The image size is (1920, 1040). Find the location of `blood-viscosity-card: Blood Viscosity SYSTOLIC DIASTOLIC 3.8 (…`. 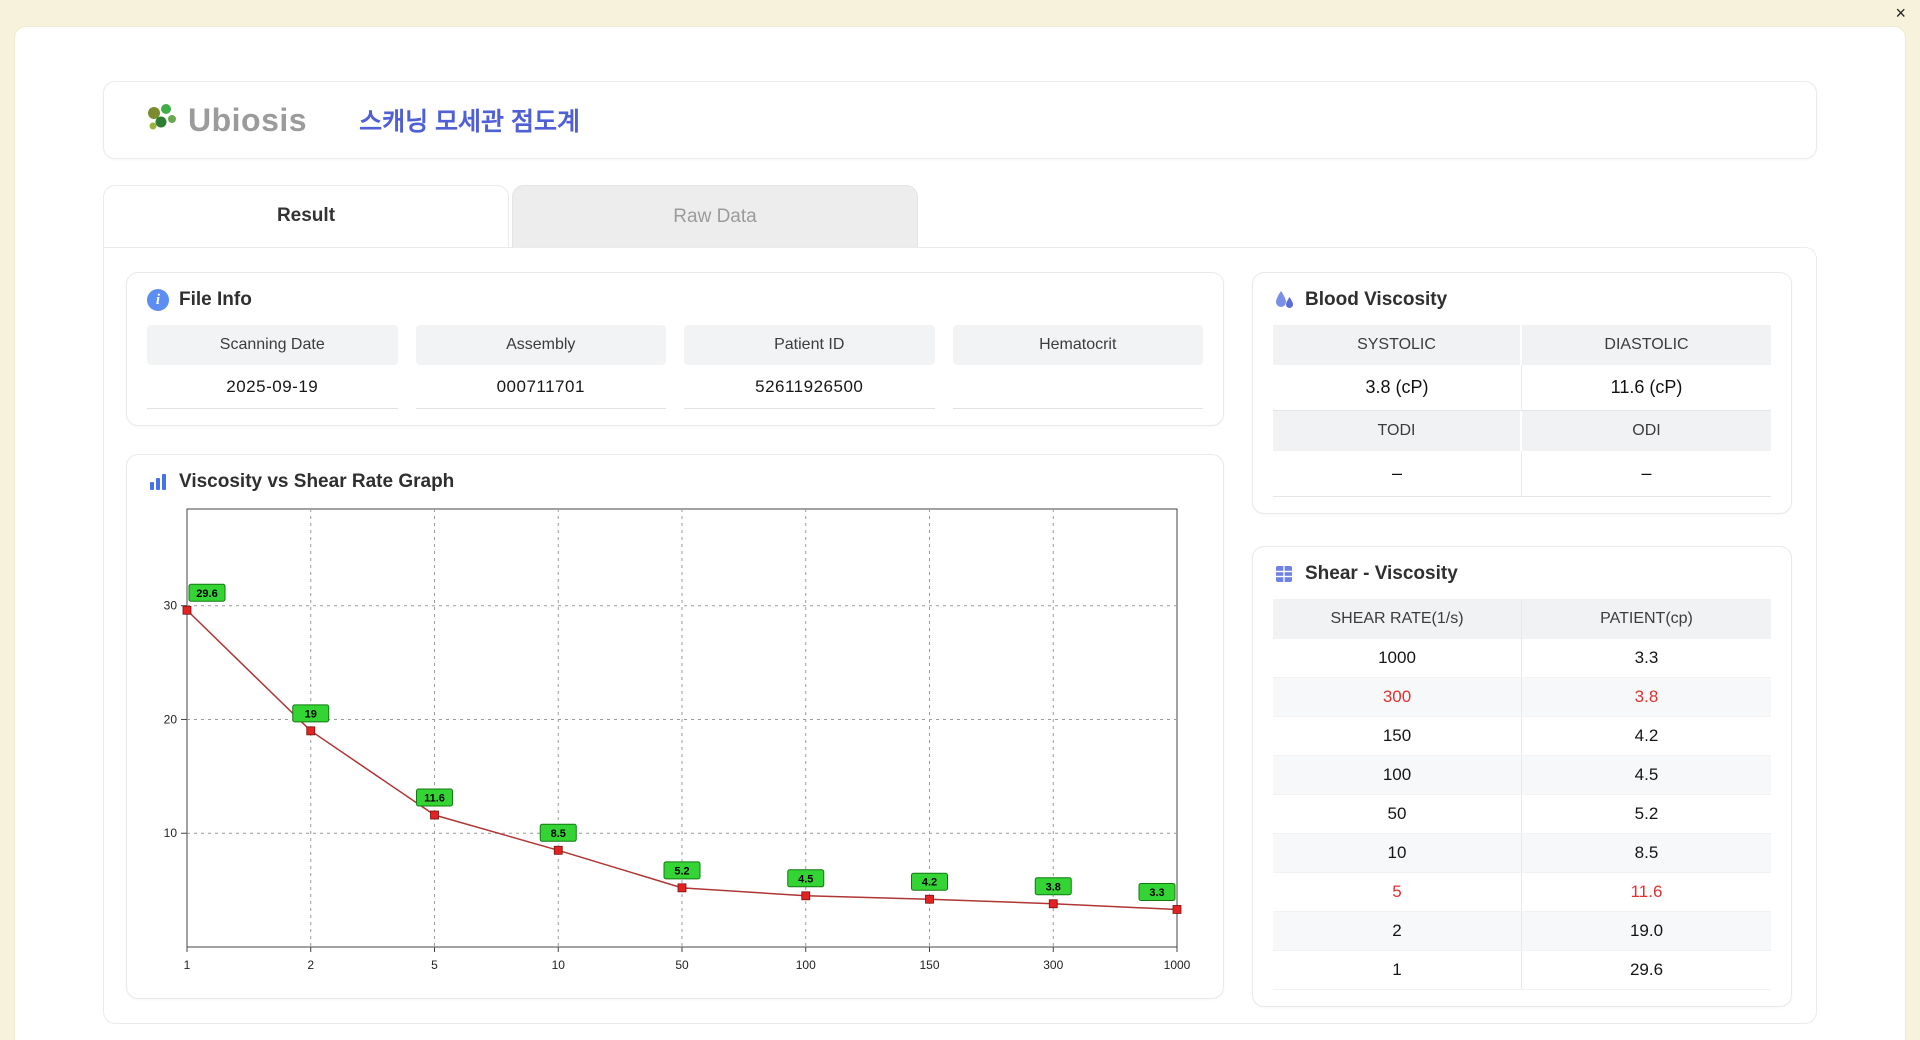

blood-viscosity-card: Blood Viscosity SYSTOLIC DIASTOLIC 3.8 (… is located at coordinates (1522, 393).